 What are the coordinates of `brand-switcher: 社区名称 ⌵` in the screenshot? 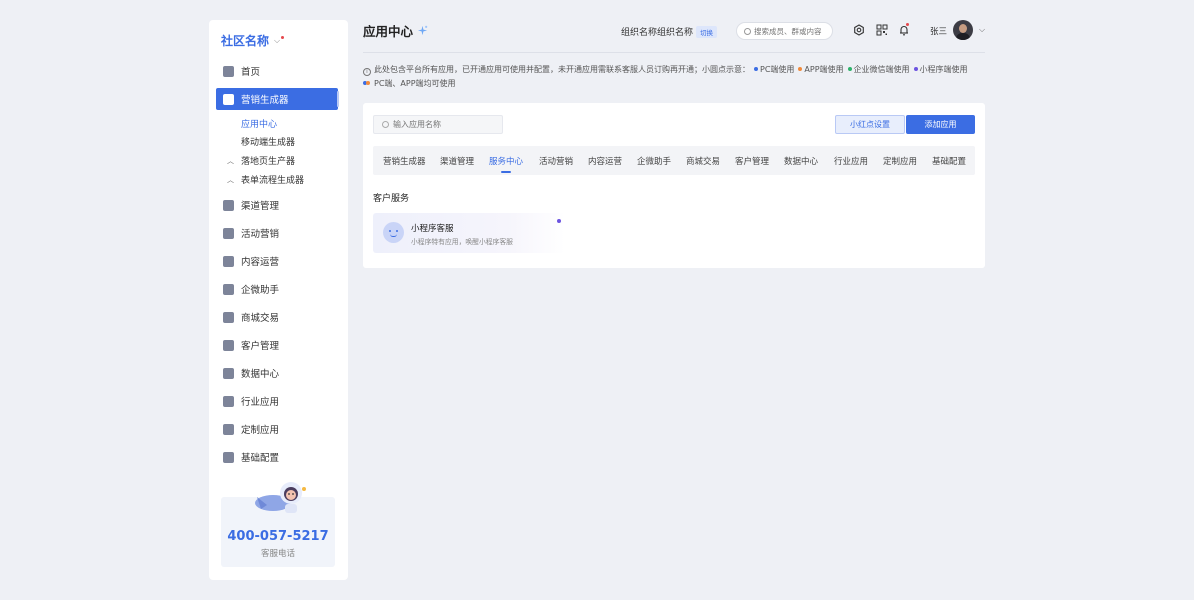 It's located at (253, 40).